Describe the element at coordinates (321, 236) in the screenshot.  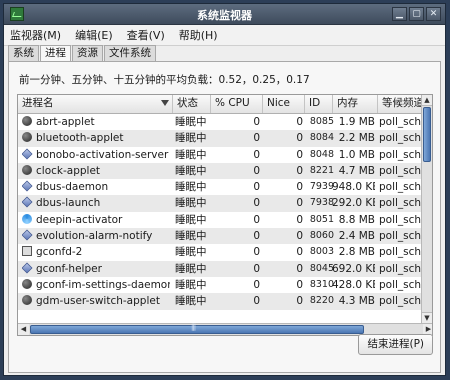
I see `process-id: 8060` at that location.